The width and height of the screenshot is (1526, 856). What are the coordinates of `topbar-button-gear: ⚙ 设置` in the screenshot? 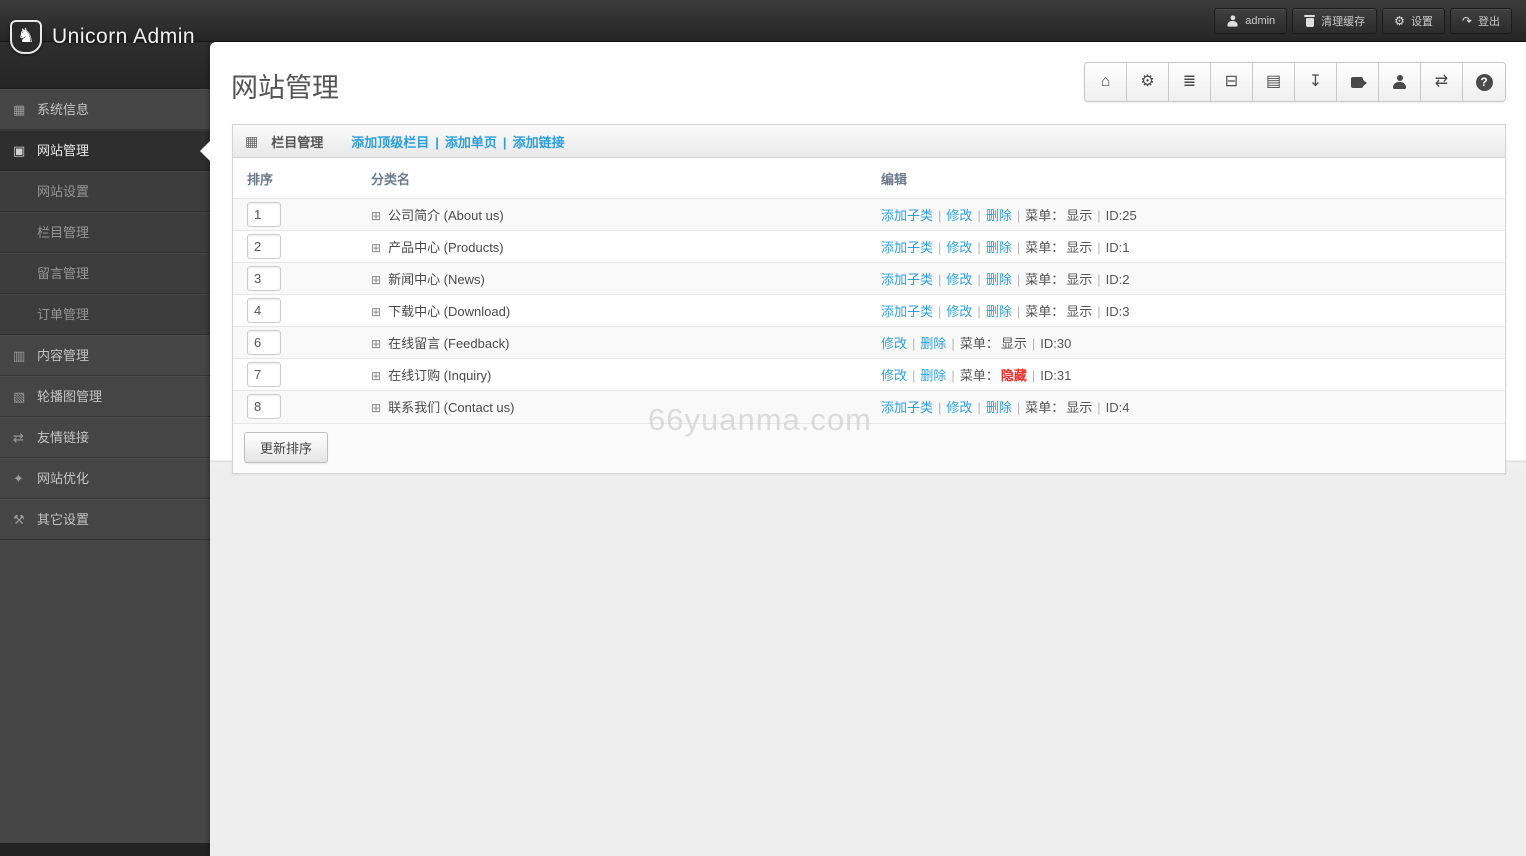 It's located at (1413, 21).